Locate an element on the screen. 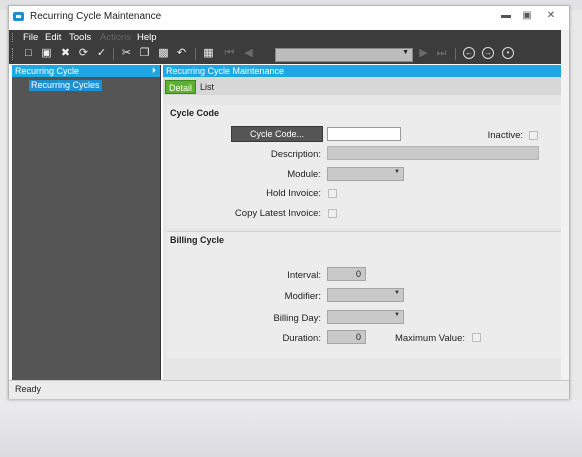 This screenshot has height=457, width=582. tab-detail: Detail is located at coordinates (181, 87).